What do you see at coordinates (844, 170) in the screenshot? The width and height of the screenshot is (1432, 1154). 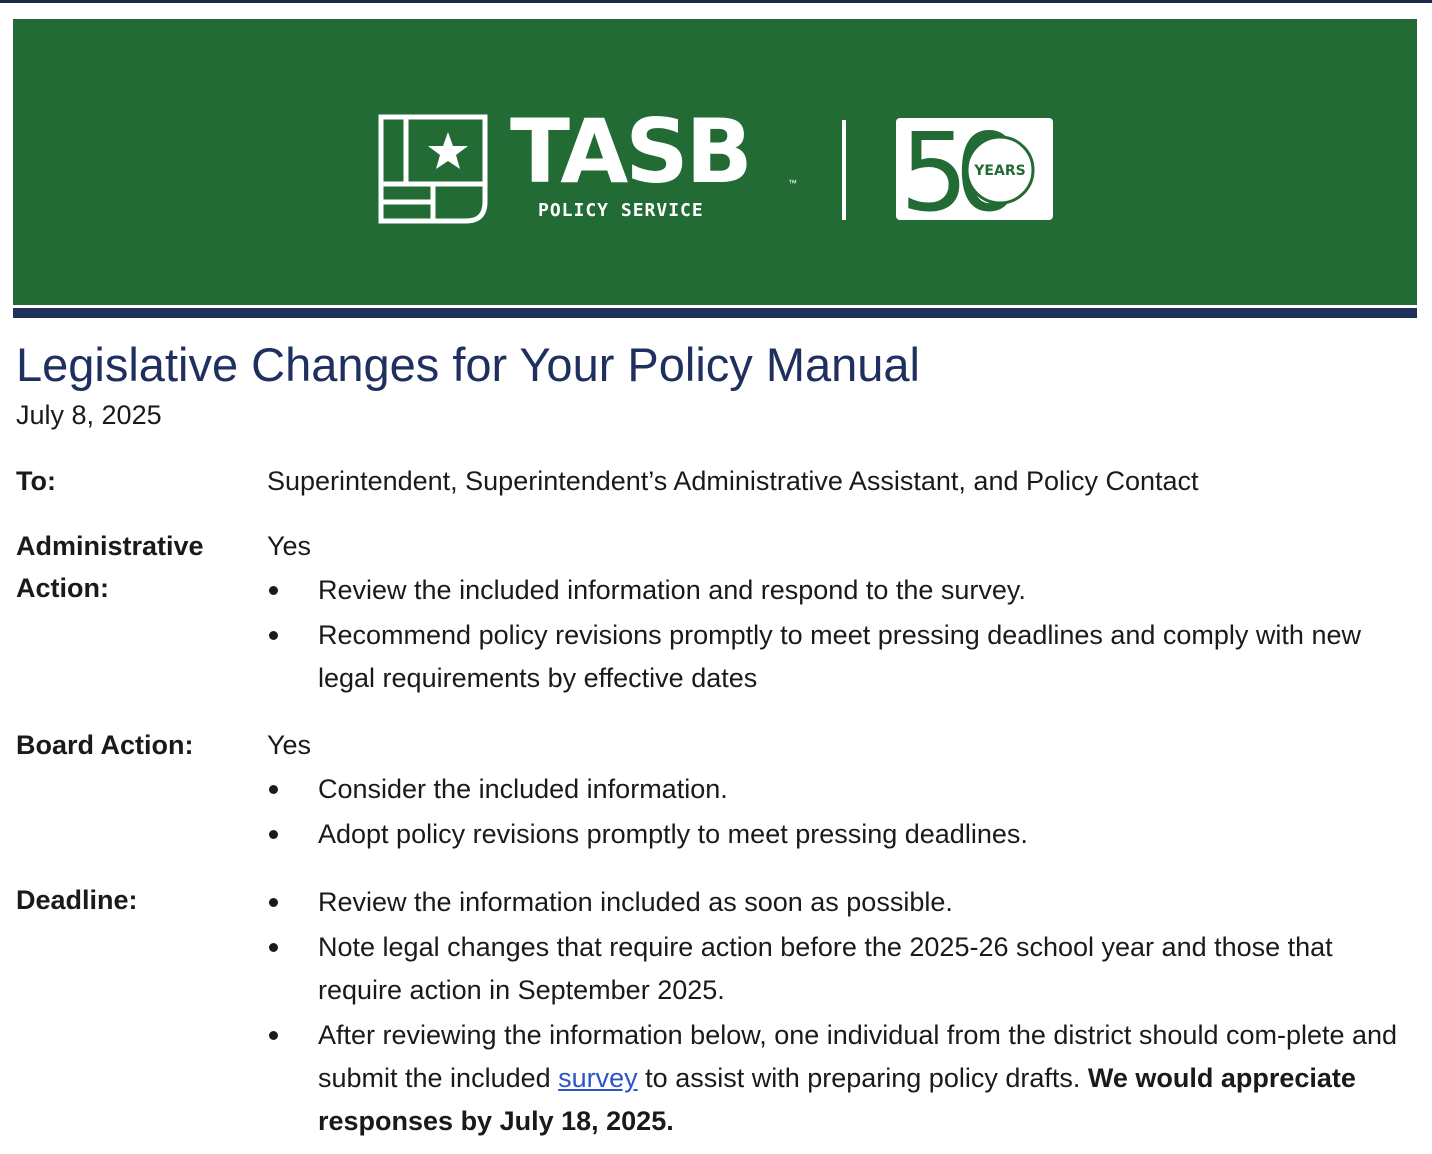 I see `brand-divider` at bounding box center [844, 170].